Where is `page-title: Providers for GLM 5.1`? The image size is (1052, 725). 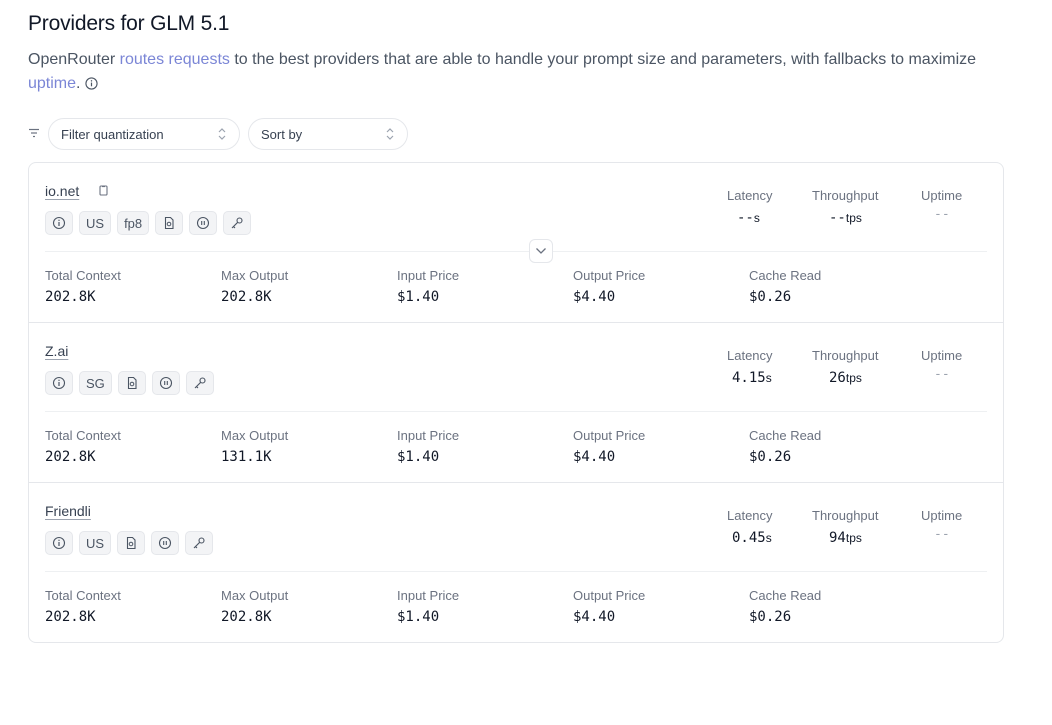 page-title: Providers for GLM 5.1 is located at coordinates (129, 23).